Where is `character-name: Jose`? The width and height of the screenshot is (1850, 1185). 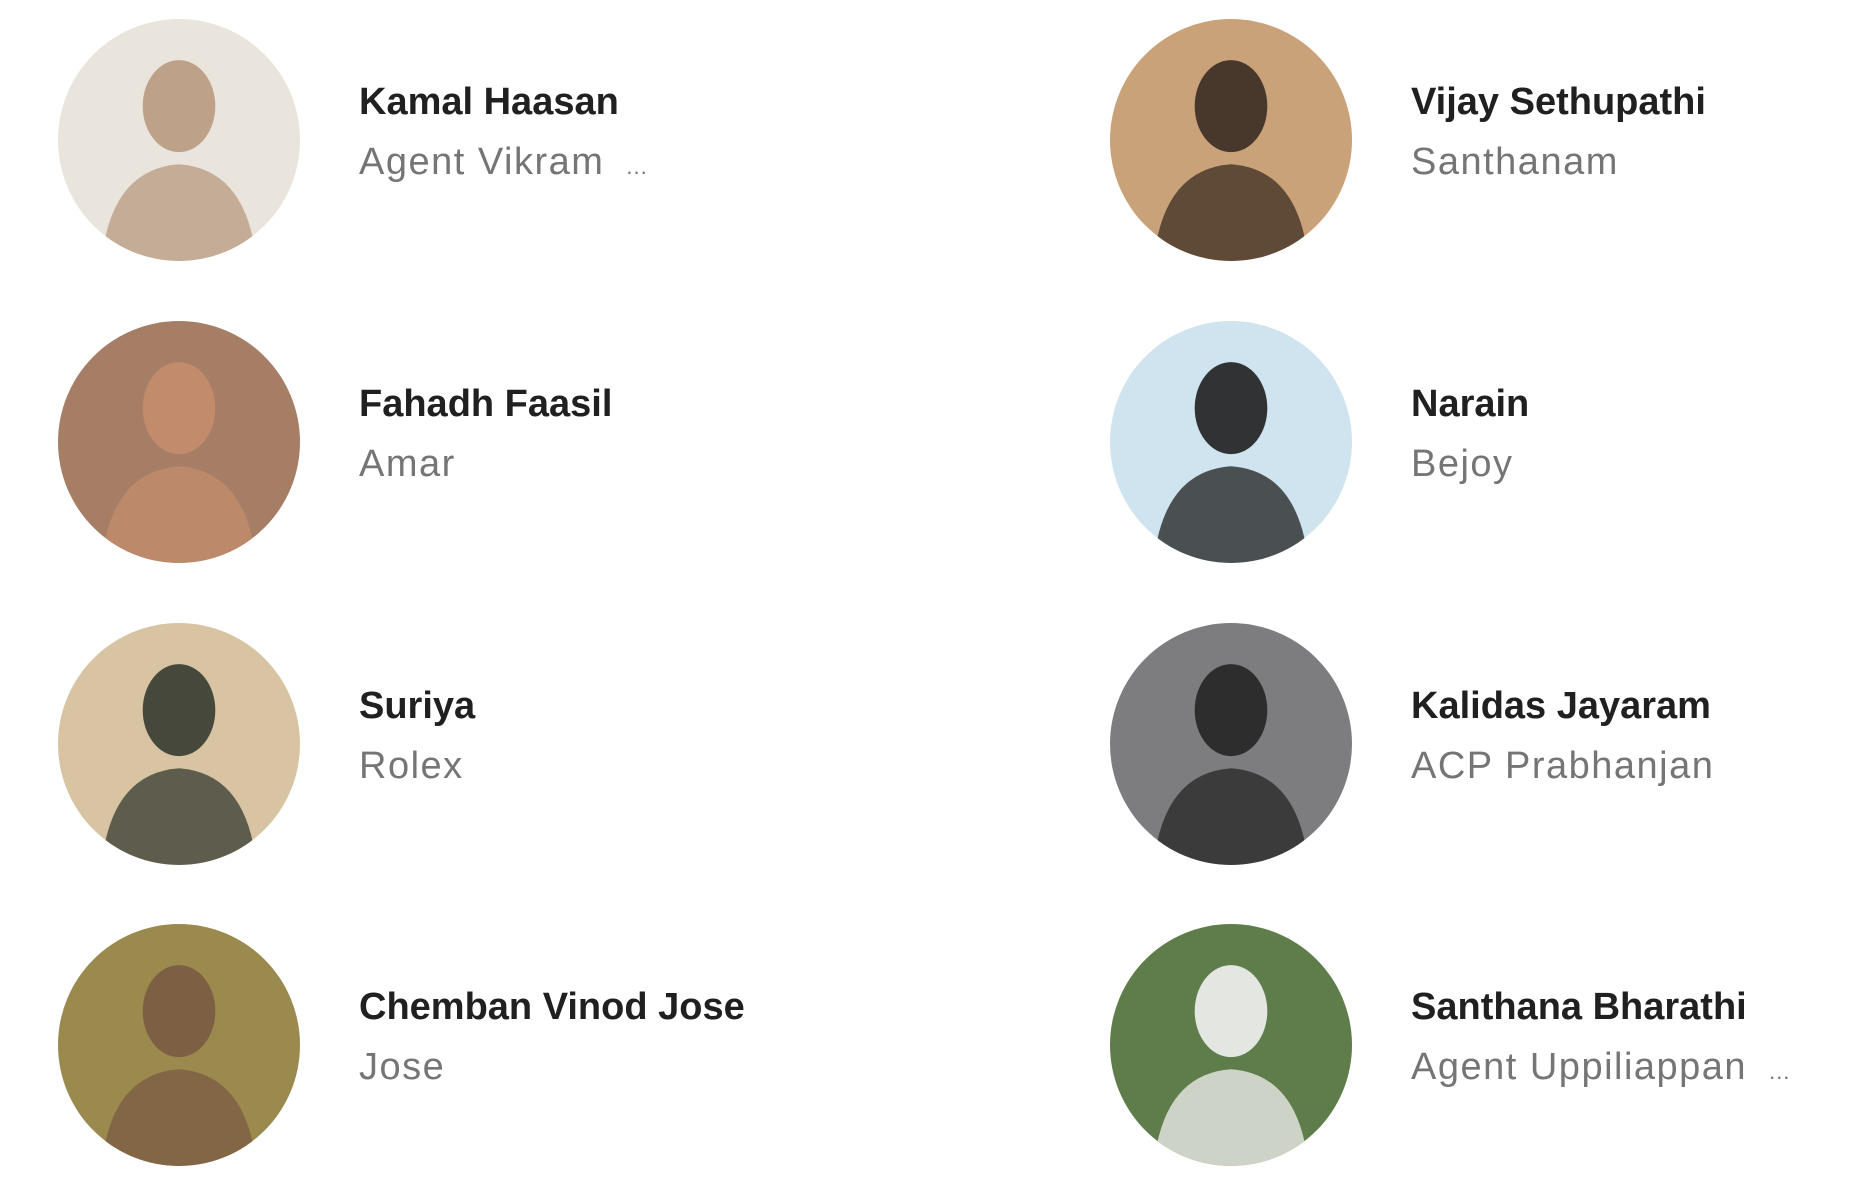 character-name: Jose is located at coordinates (402, 1067).